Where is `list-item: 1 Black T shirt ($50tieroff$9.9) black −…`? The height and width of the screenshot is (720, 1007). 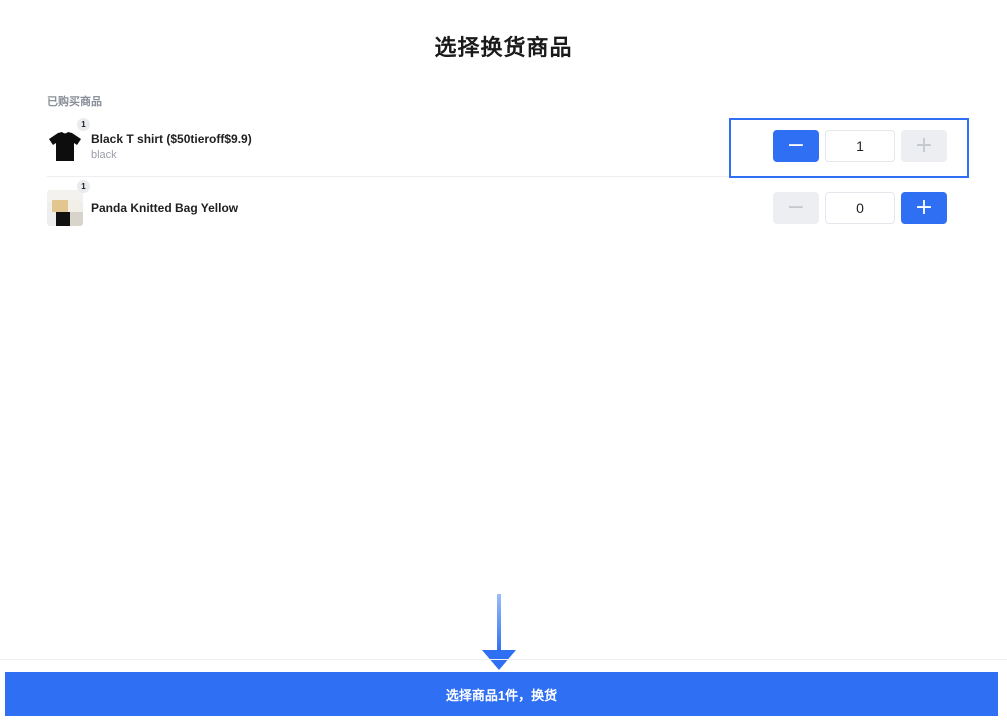 list-item: 1 Black T shirt ($50tieroff$9.9) black −… is located at coordinates (498, 143).